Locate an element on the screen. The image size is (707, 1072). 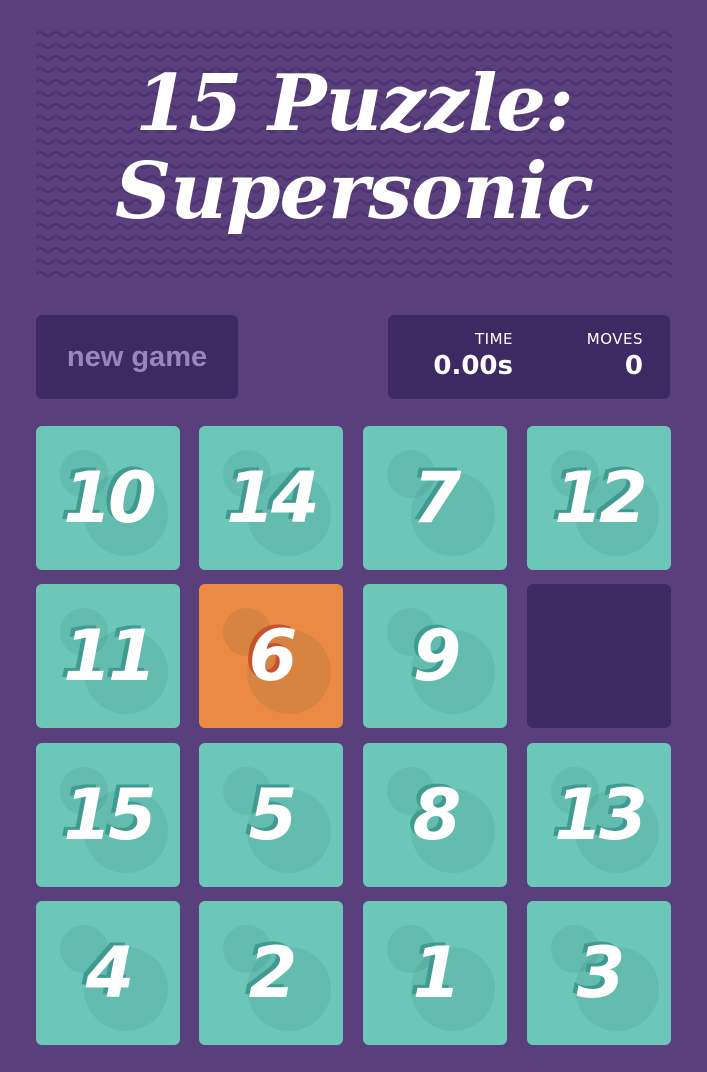
tile-3: 3 is located at coordinates (599, 973).